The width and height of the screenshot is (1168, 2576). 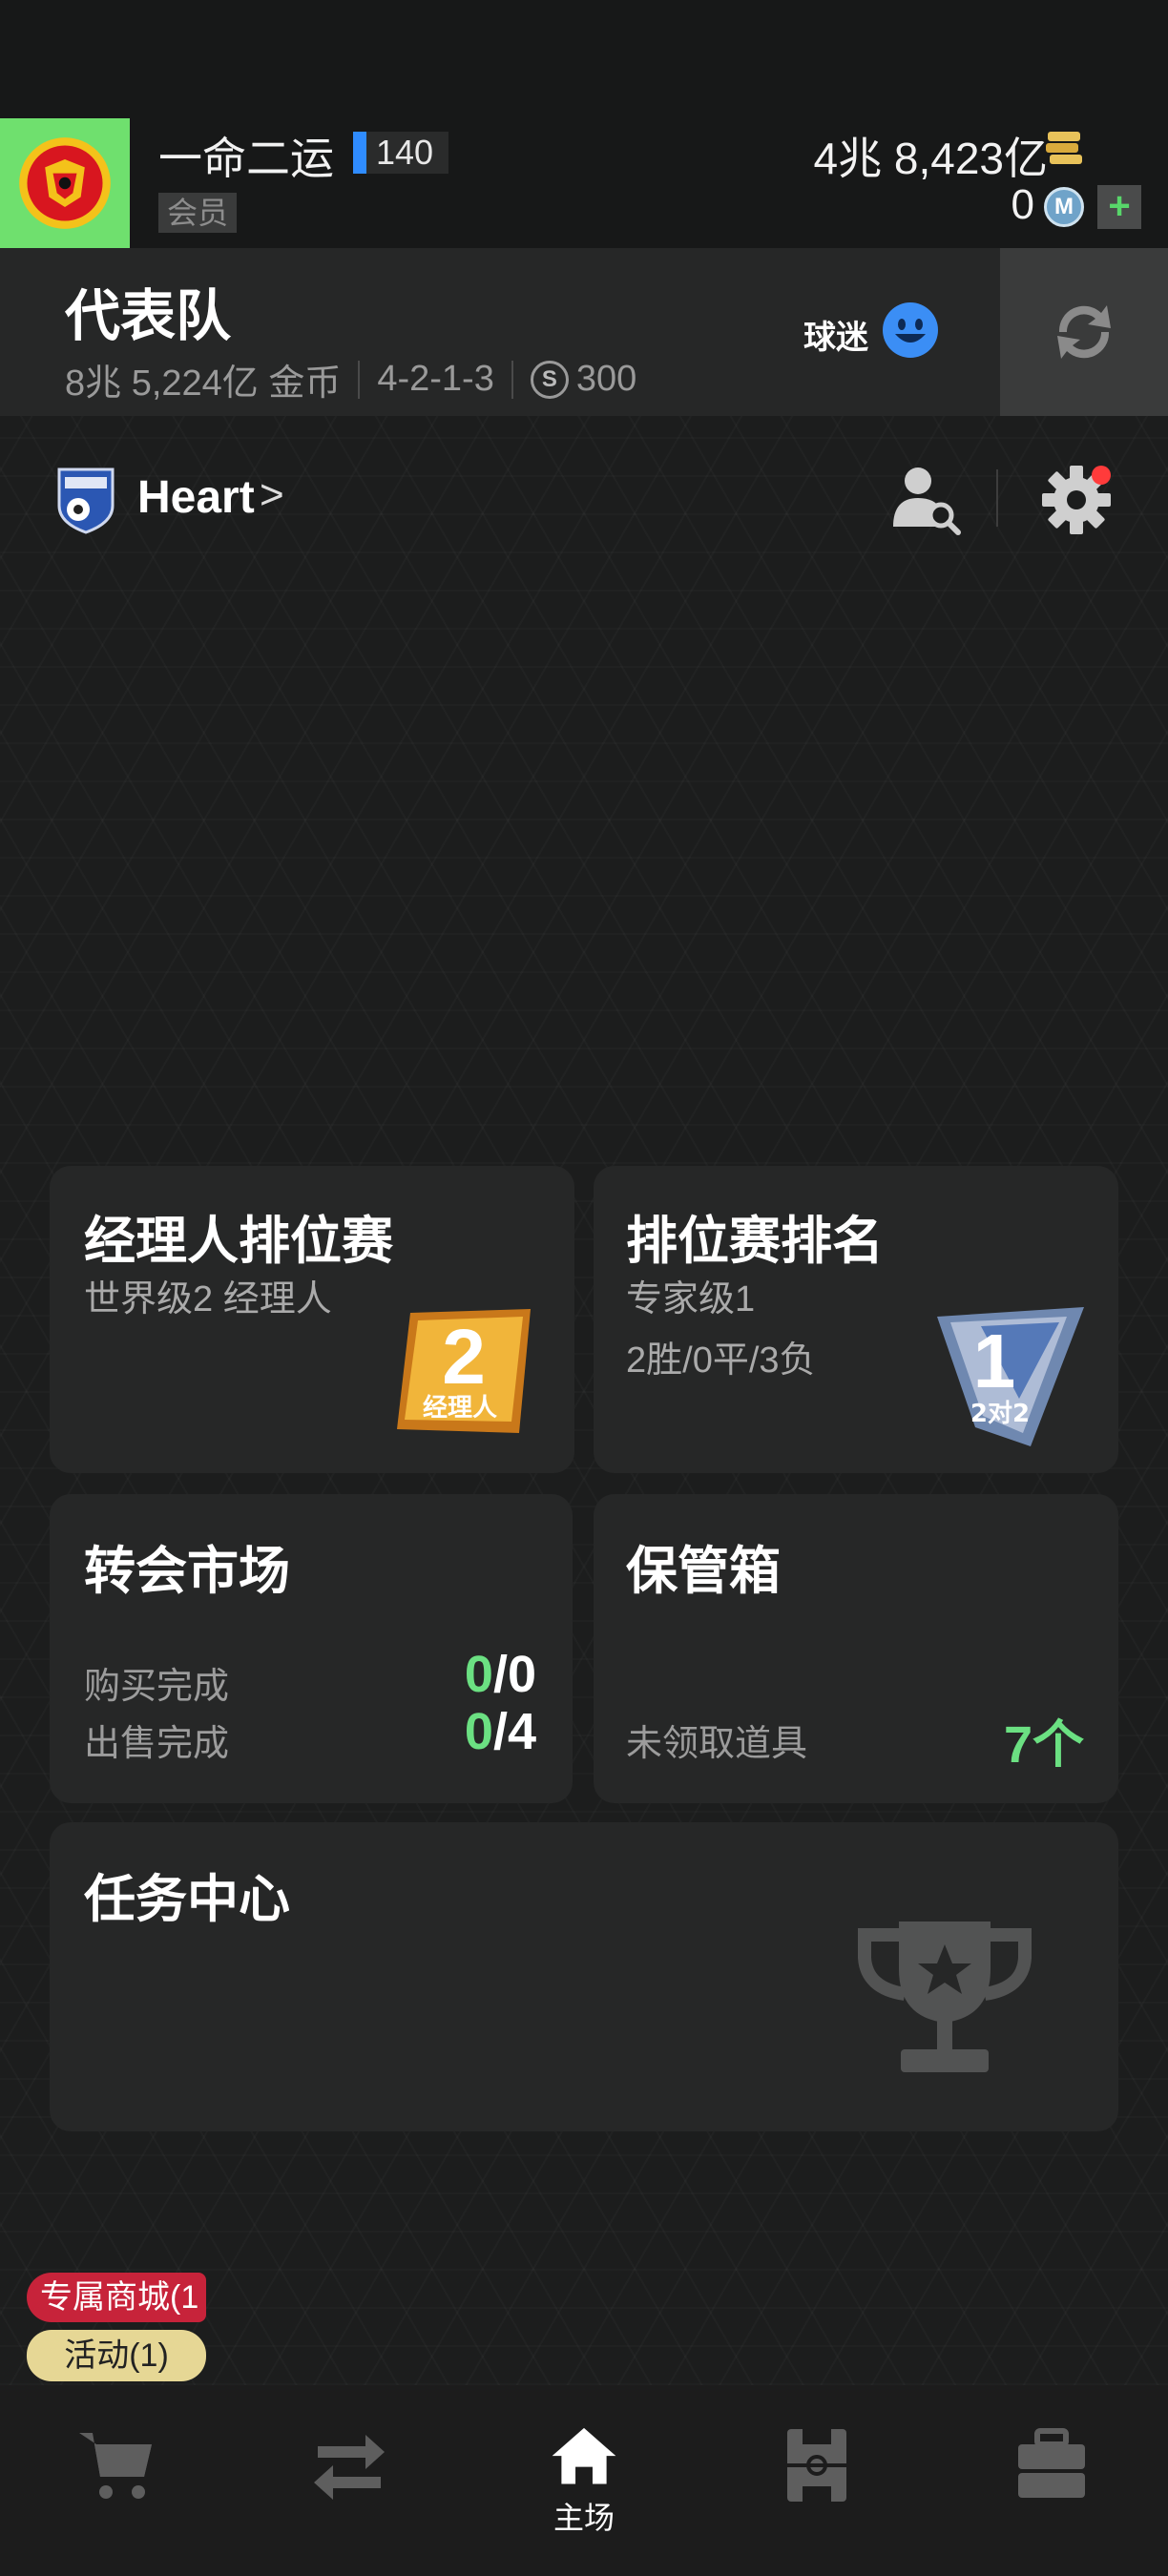 I want to click on sell-complete-total: /4, so click(x=514, y=1731).